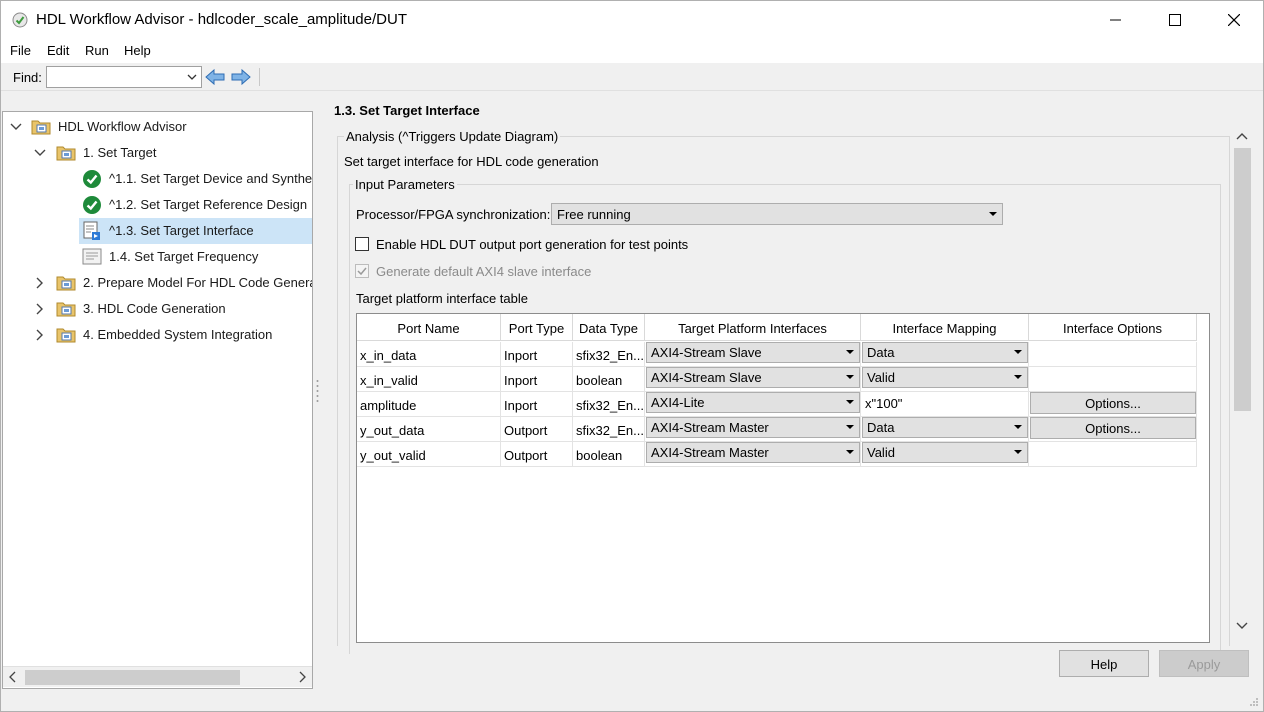 This screenshot has height=712, width=1264. Describe the element at coordinates (1234, 20) in the screenshot. I see `close-button` at that location.